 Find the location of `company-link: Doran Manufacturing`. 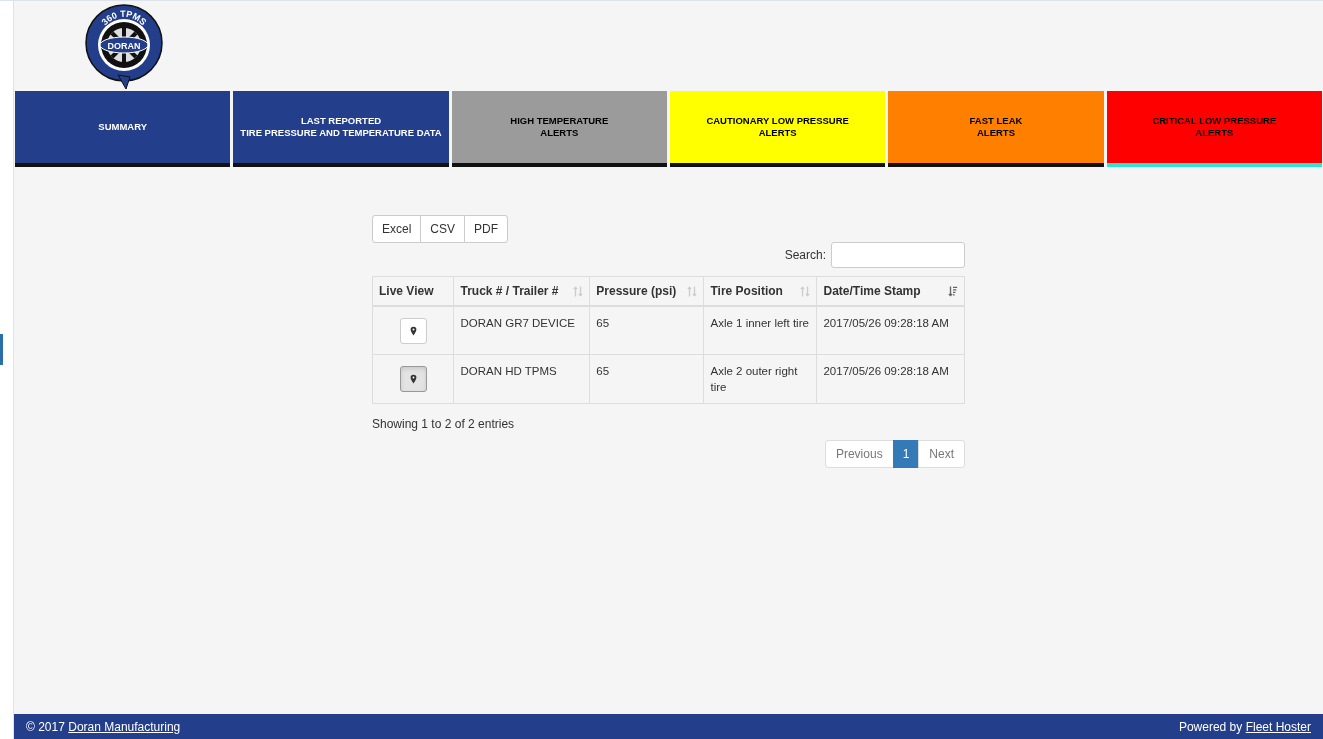

company-link: Doran Manufacturing is located at coordinates (124, 726).